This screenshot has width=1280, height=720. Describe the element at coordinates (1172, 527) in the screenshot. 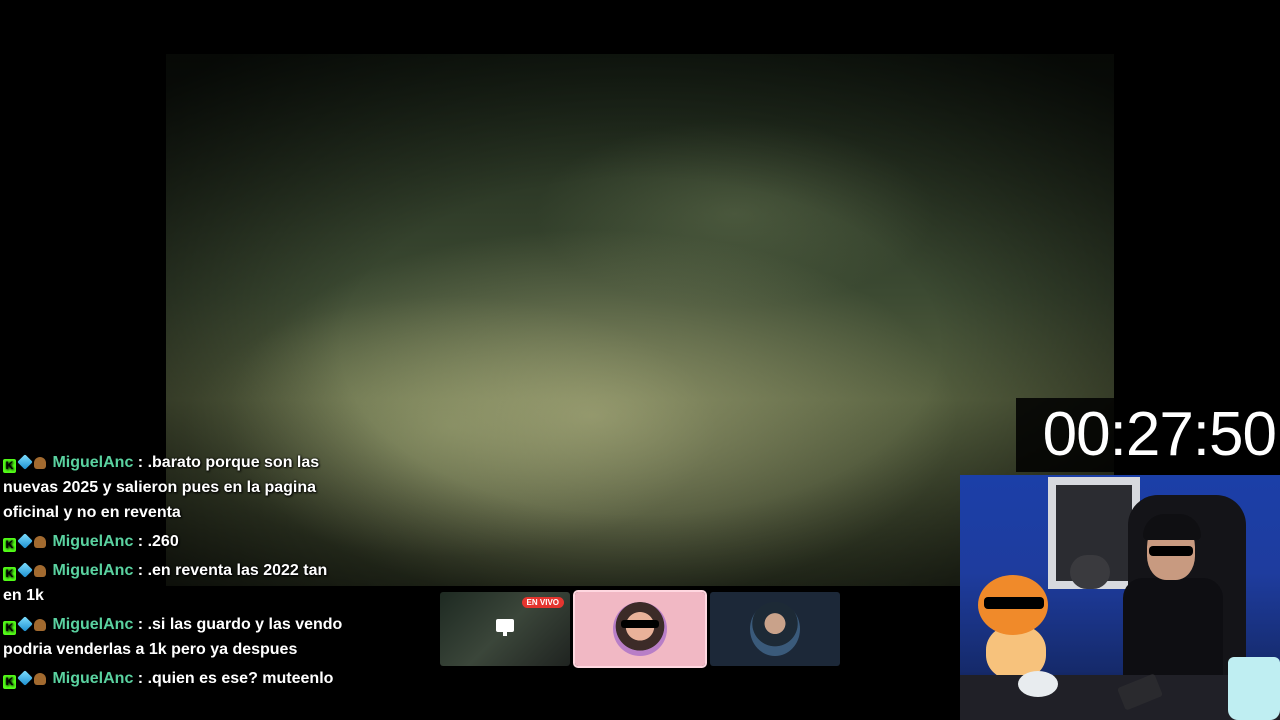

I see `streamer-hair` at that location.